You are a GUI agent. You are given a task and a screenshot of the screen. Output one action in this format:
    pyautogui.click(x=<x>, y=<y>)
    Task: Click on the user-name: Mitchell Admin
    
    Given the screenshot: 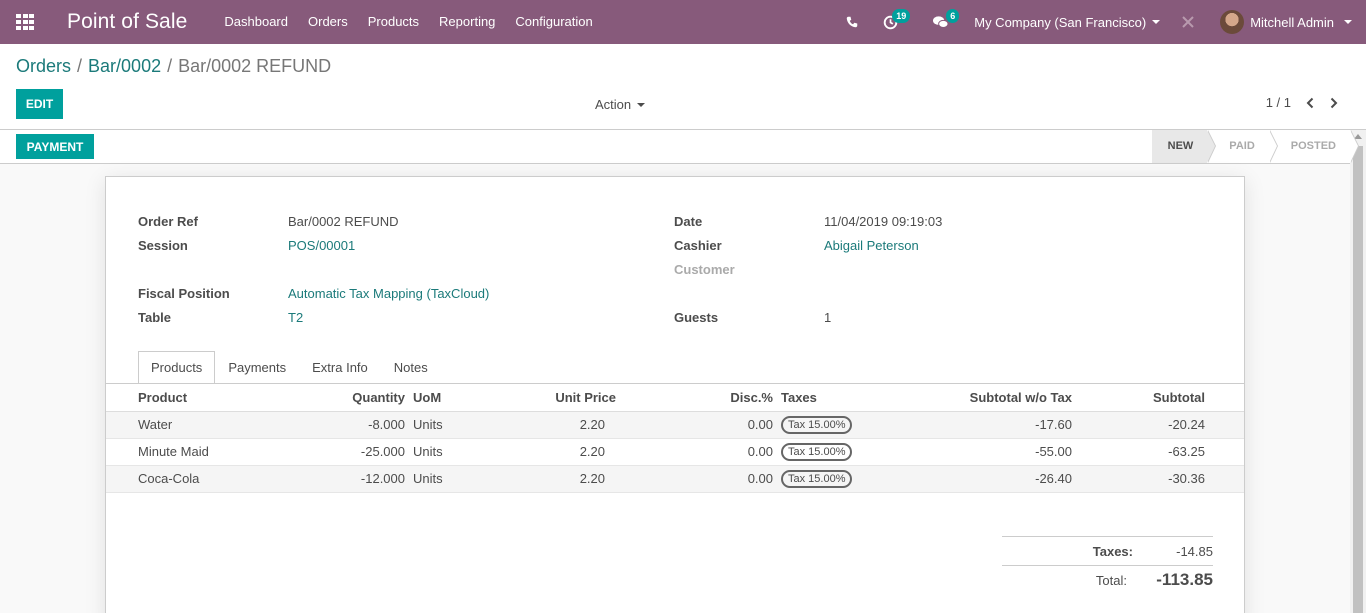 What is the action you would take?
    pyautogui.click(x=1292, y=22)
    